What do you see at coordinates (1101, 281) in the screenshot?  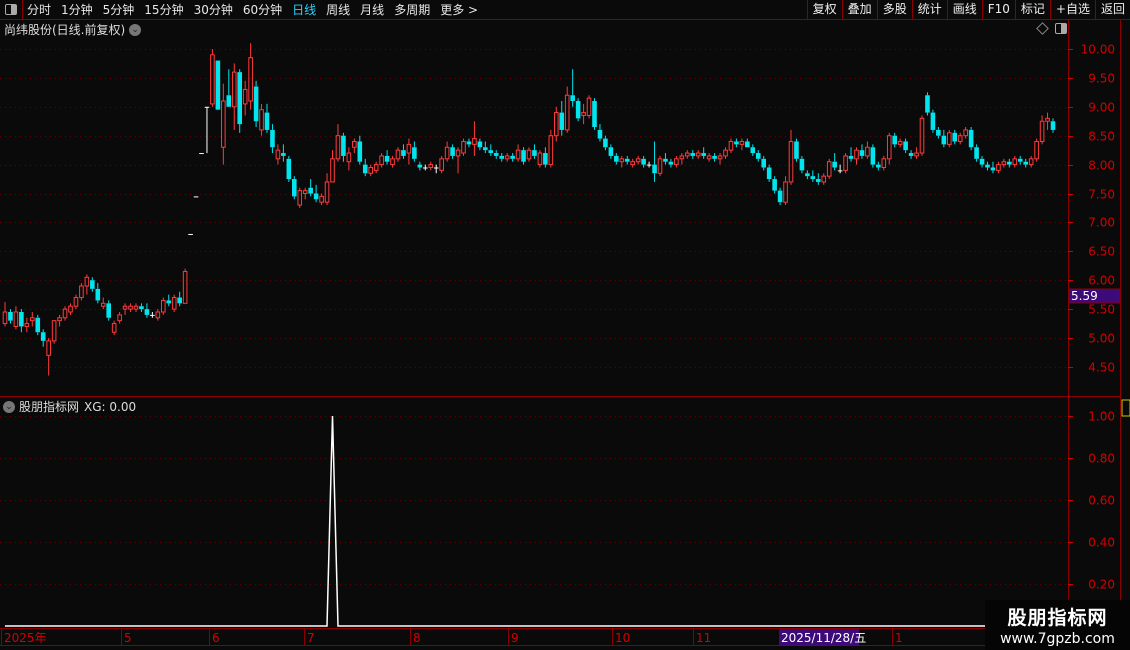 I see `y-tick-label: 6.00` at bounding box center [1101, 281].